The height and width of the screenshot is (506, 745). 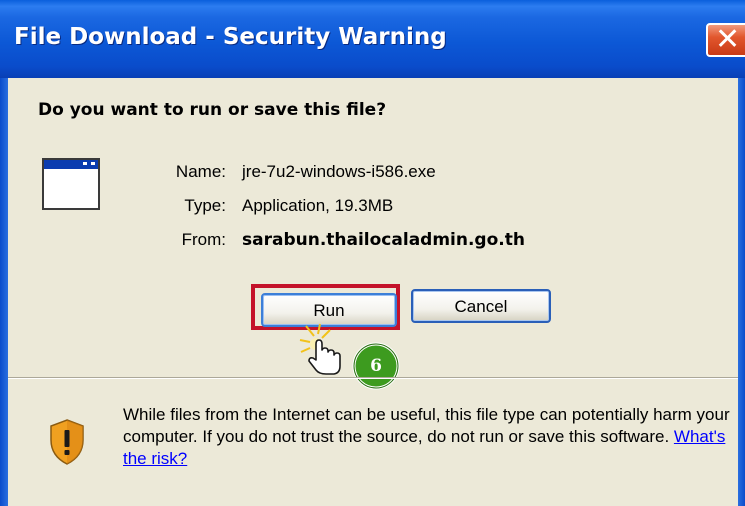 What do you see at coordinates (67, 442) in the screenshot?
I see `security-shield-icon` at bounding box center [67, 442].